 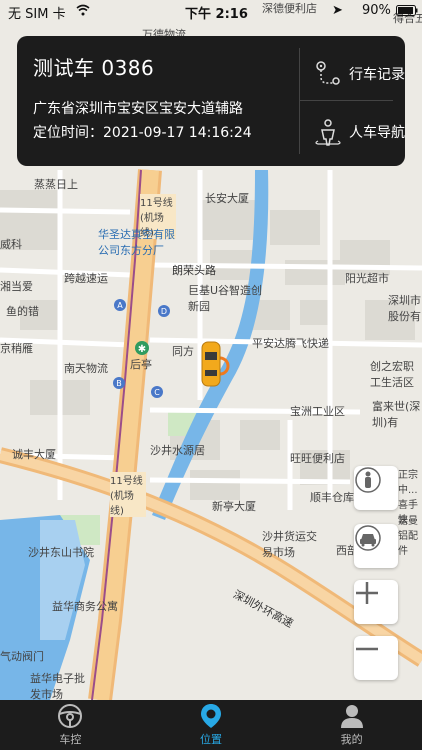 I want to click on trip-record-button: 行车记录, so click(x=352, y=74).